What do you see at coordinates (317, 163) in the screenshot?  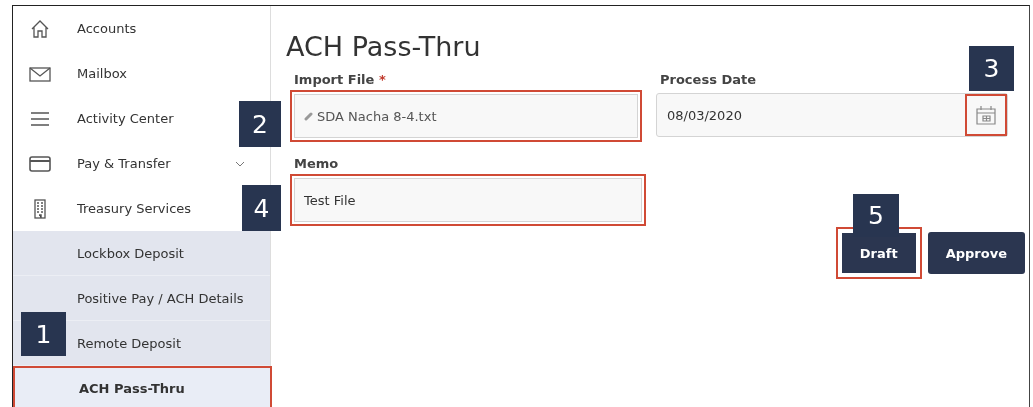 I see `field-label: Memo` at bounding box center [317, 163].